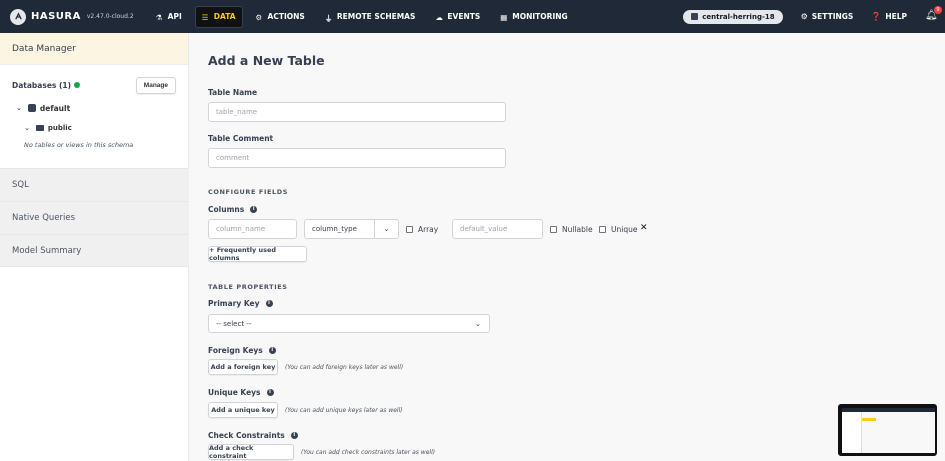  I want to click on table-comment-label: Table Comment, so click(240, 138).